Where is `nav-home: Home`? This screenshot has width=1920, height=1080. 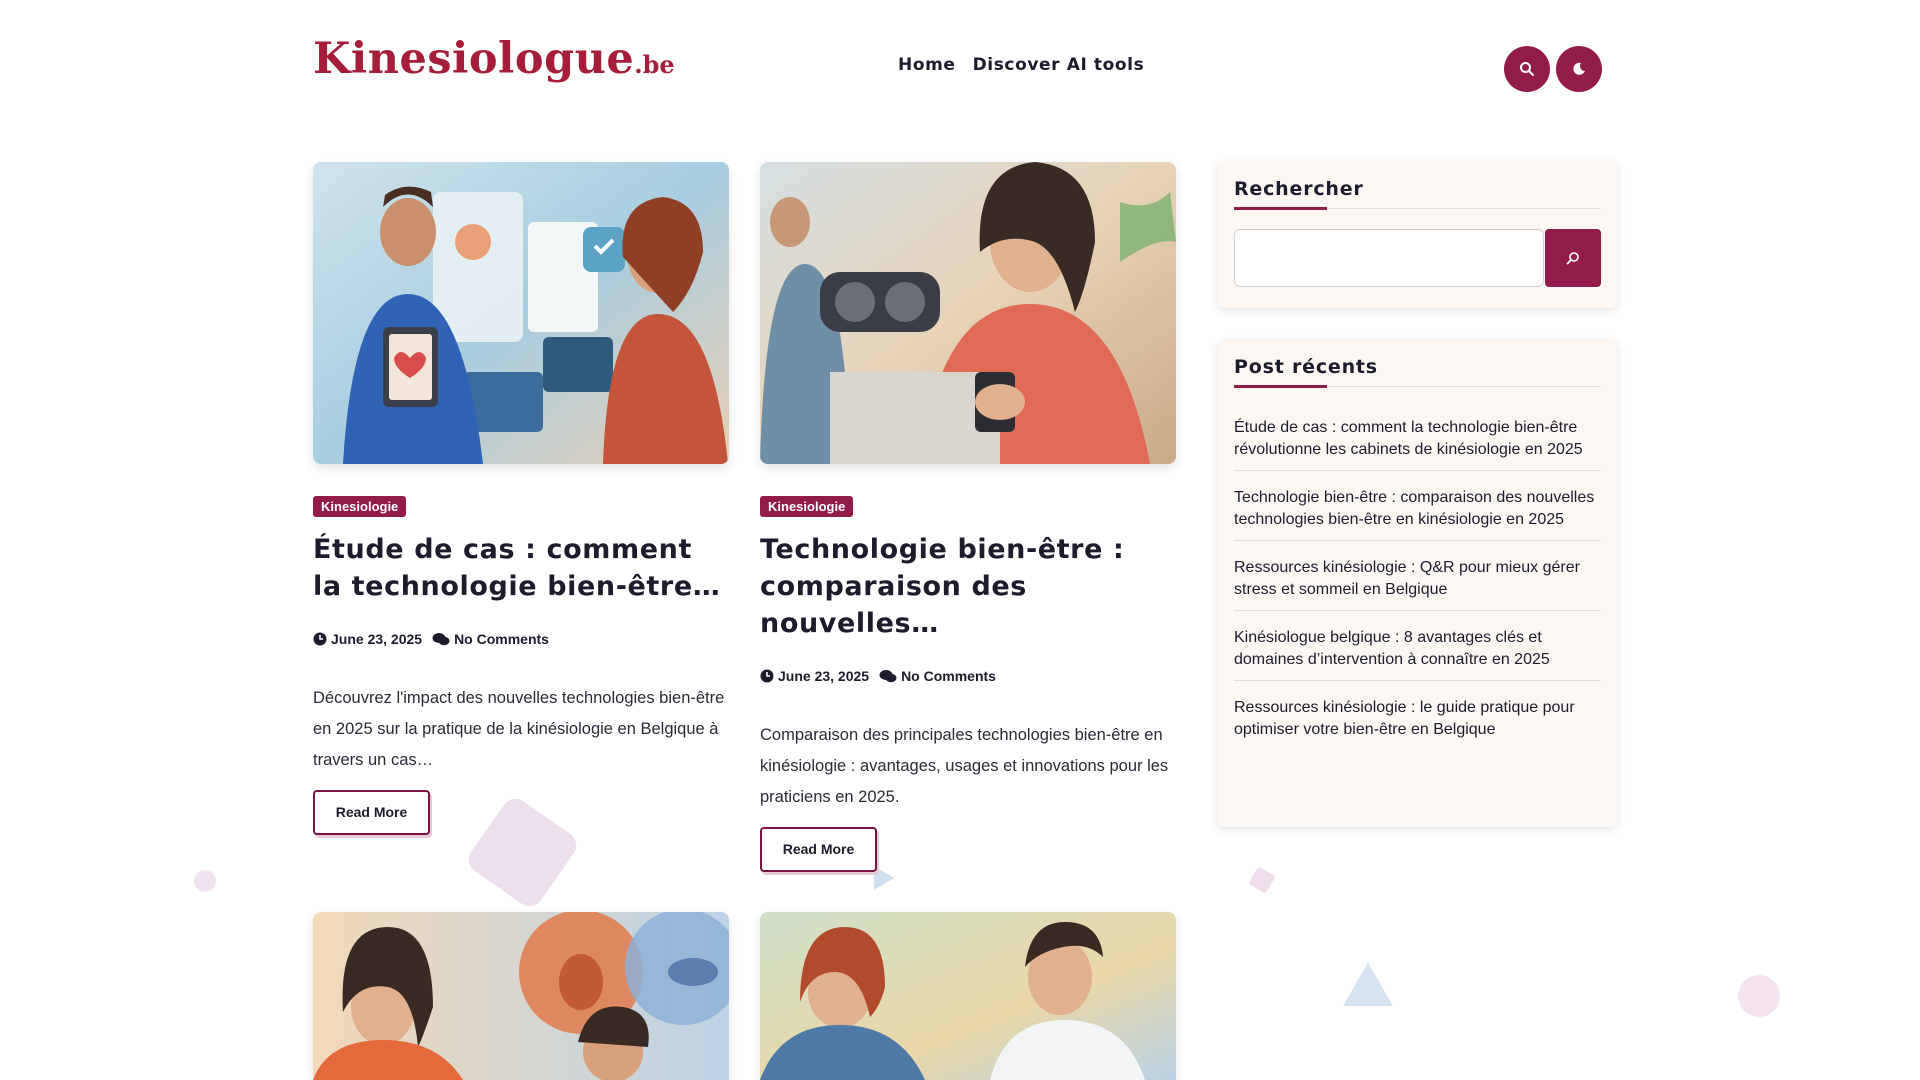 nav-home: Home is located at coordinates (927, 65).